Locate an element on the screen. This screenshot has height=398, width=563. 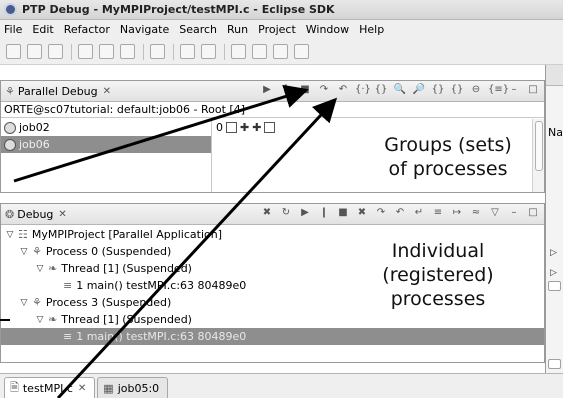
job-icon is located at coordinates (10, 144).